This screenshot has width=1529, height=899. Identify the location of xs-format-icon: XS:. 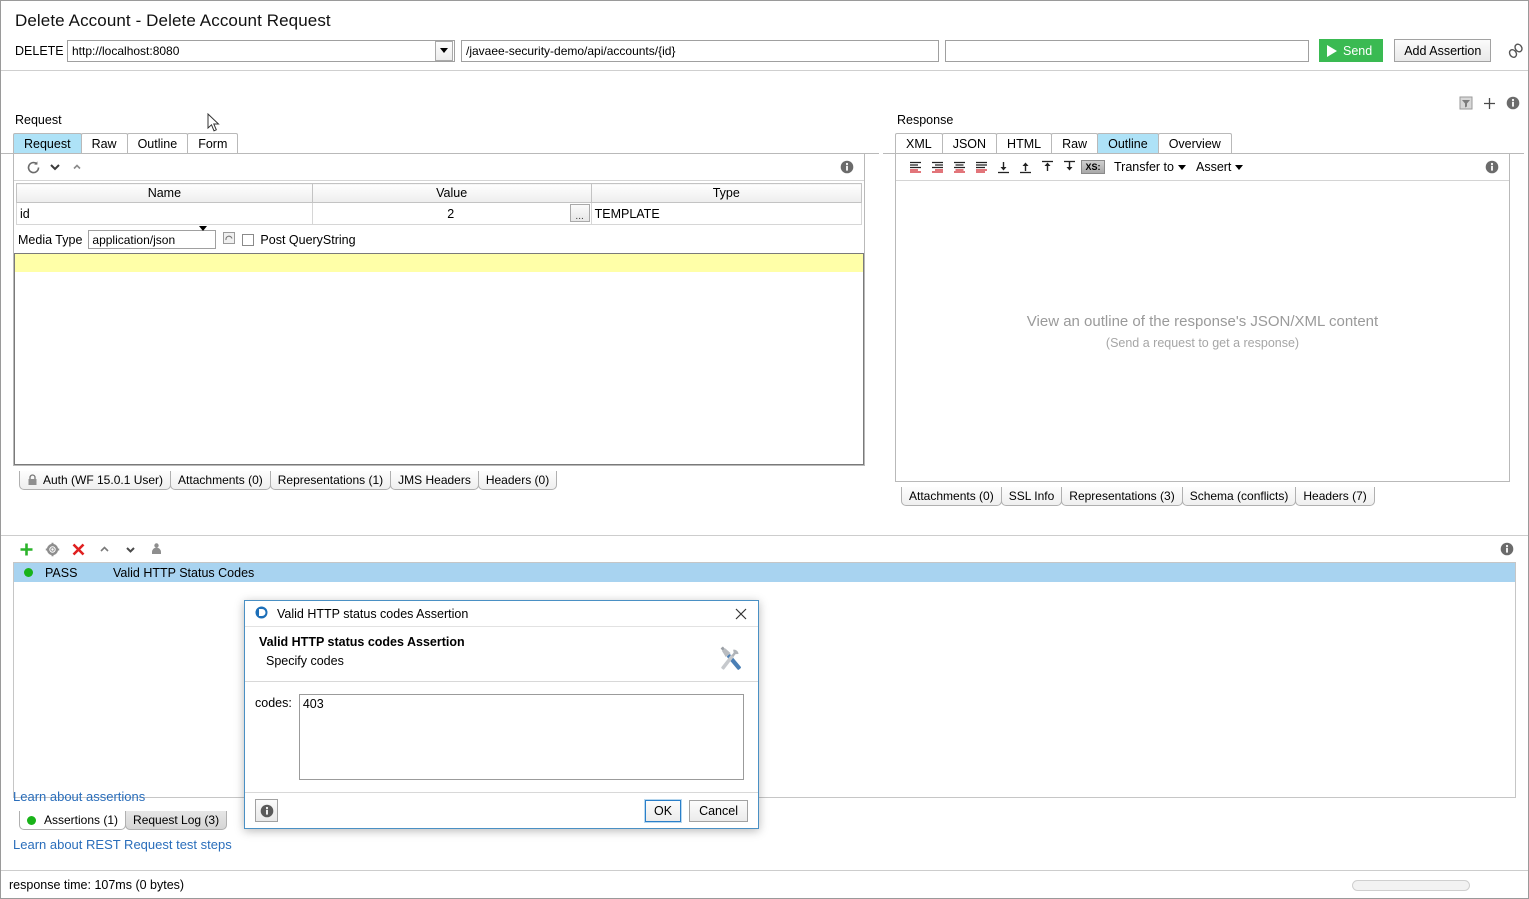
(1093, 167).